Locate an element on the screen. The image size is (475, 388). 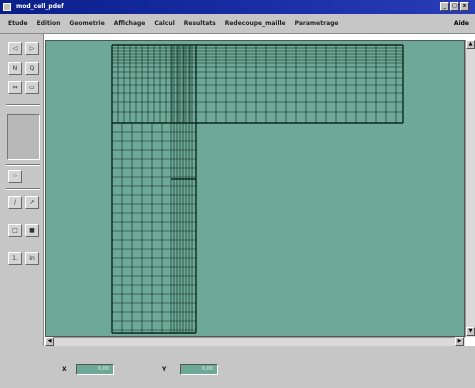
menu-parametrage: Parametrage is located at coordinates (317, 23).